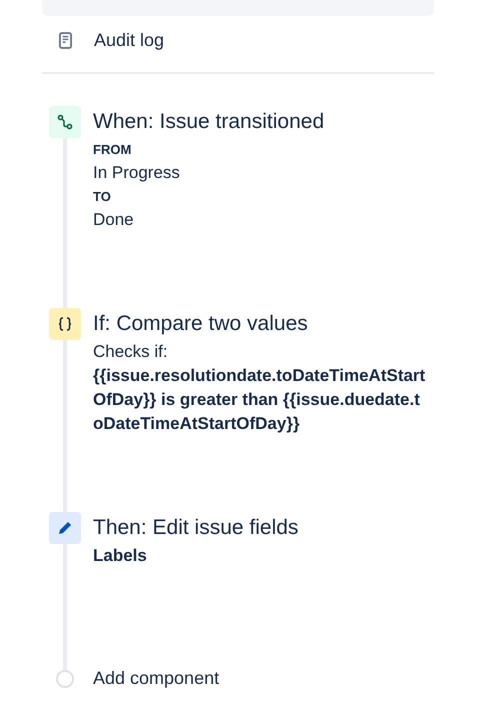 The image size is (499, 705). Describe the element at coordinates (65, 40) in the screenshot. I see `document-icon` at that location.